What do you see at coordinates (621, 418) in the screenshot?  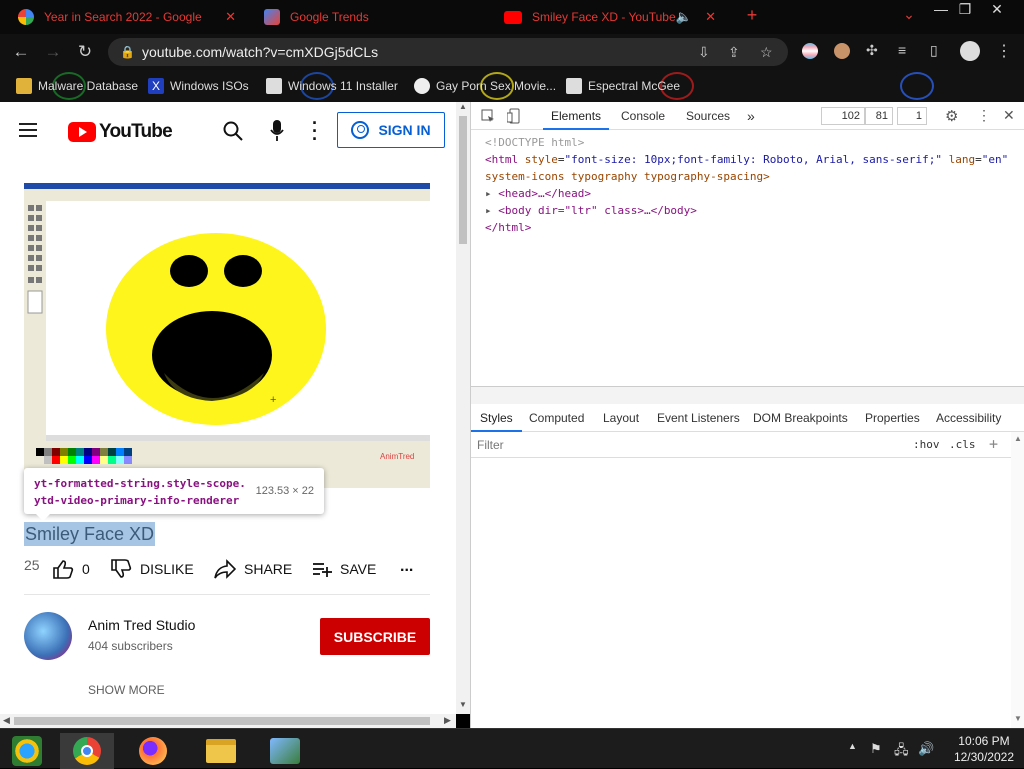 I see `tab-layout: Layout` at bounding box center [621, 418].